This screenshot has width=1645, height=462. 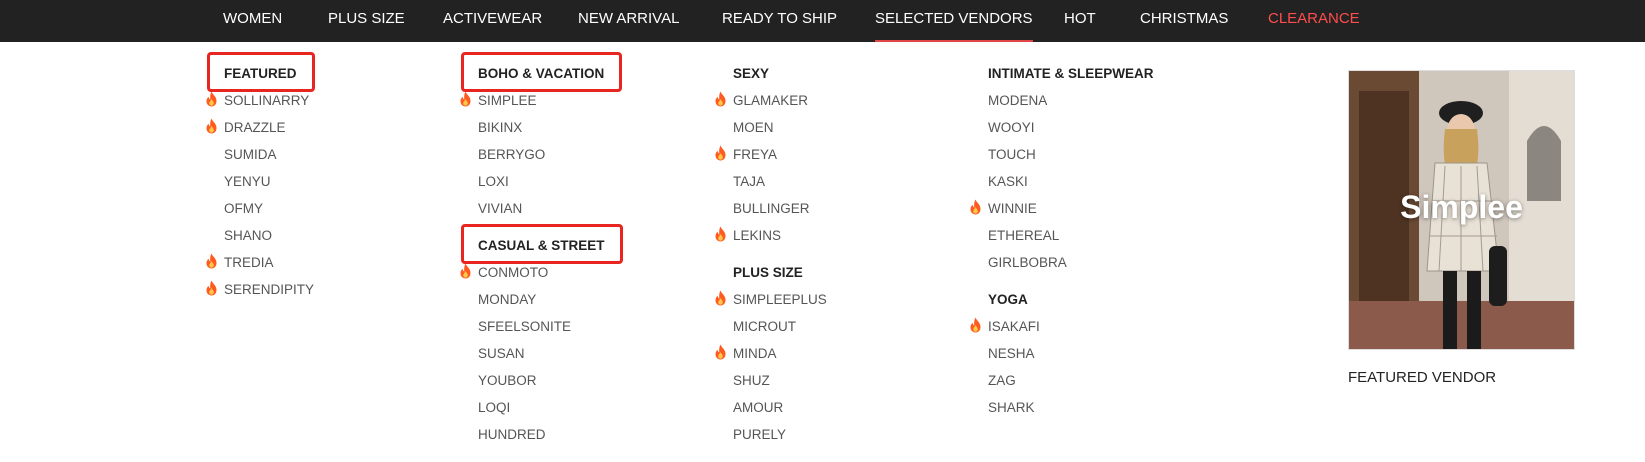 I want to click on vendor-name: SHUZ, so click(x=751, y=380).